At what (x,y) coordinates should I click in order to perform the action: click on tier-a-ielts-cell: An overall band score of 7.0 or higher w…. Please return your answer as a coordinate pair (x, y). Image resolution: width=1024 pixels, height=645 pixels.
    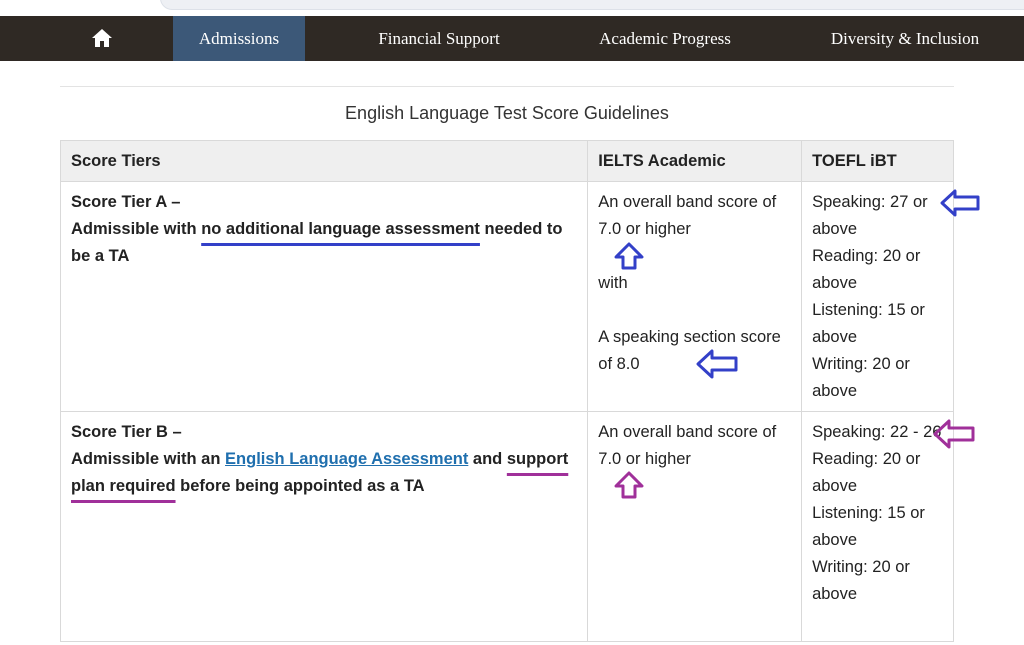
    Looking at the image, I should click on (695, 296).